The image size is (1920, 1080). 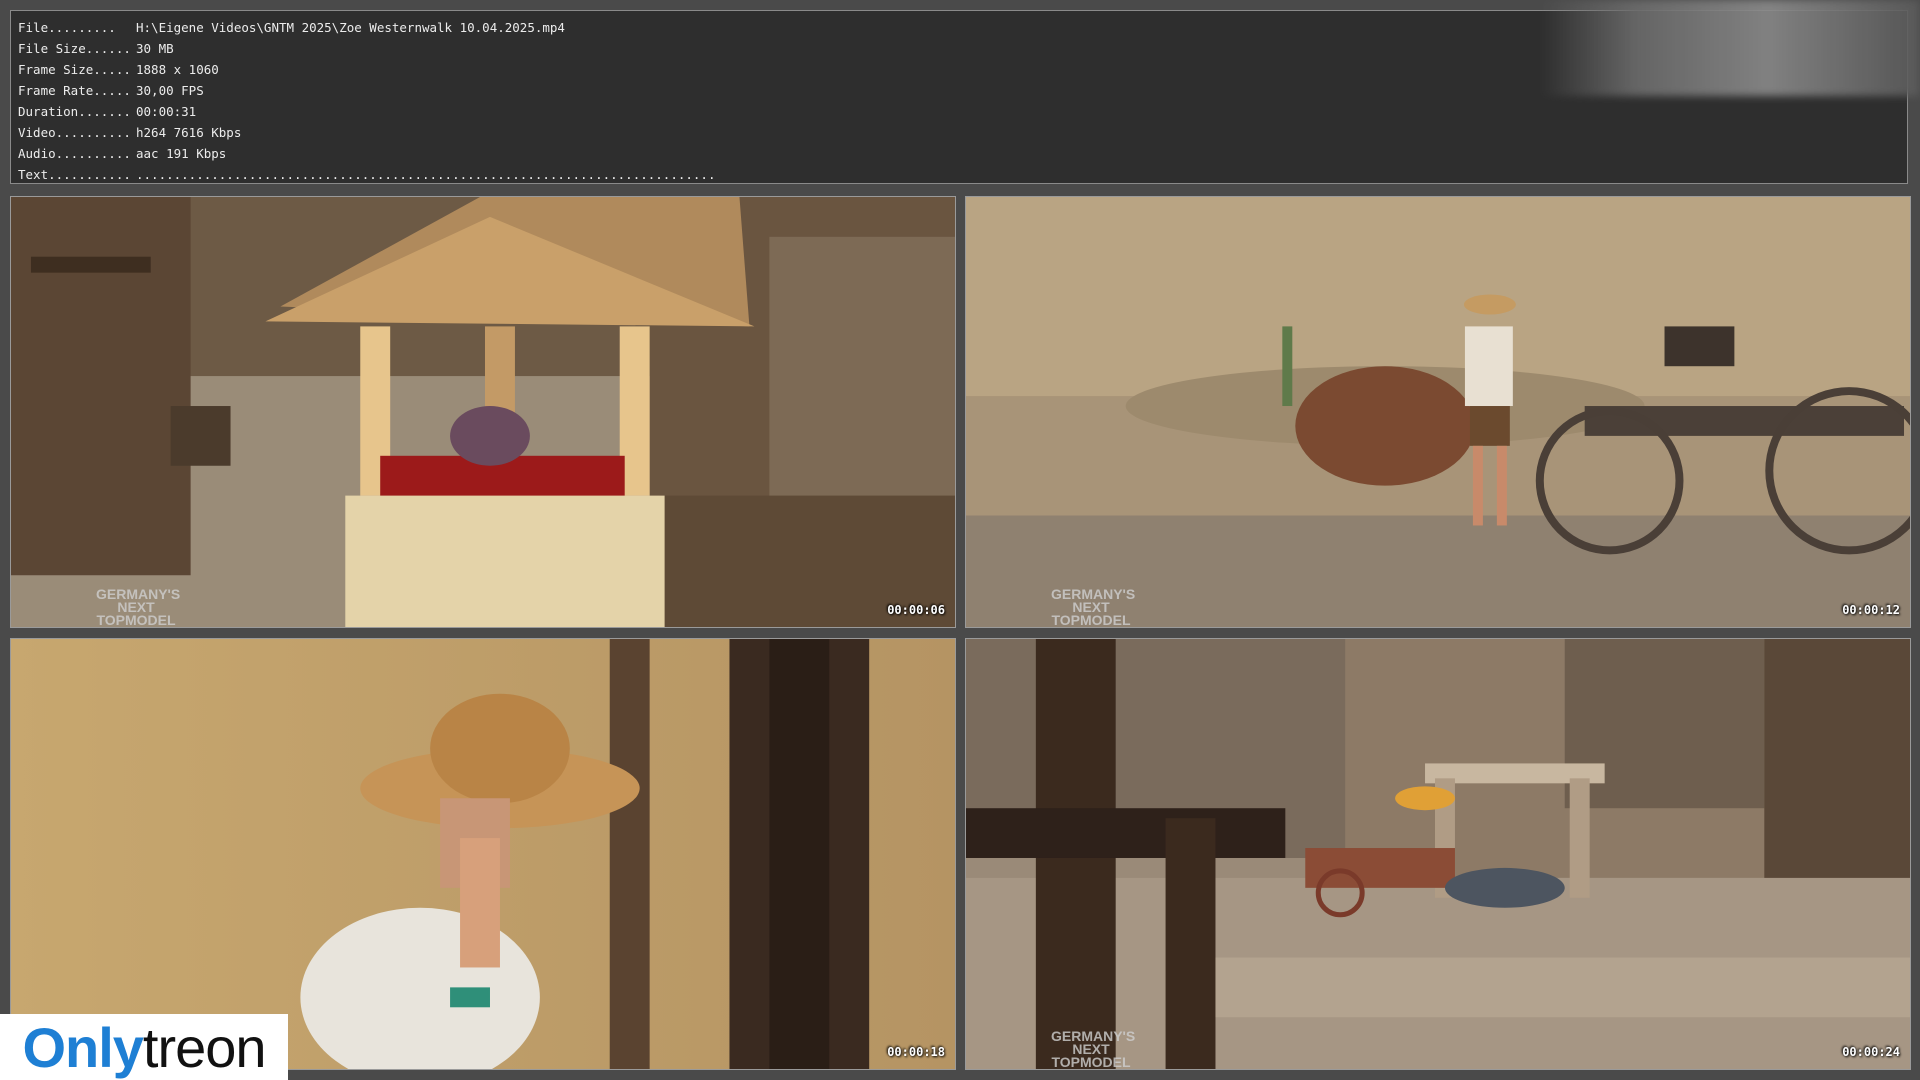 I want to click on info-row-audio: Audio.......... aac 191 Kbps, so click(x=122, y=153).